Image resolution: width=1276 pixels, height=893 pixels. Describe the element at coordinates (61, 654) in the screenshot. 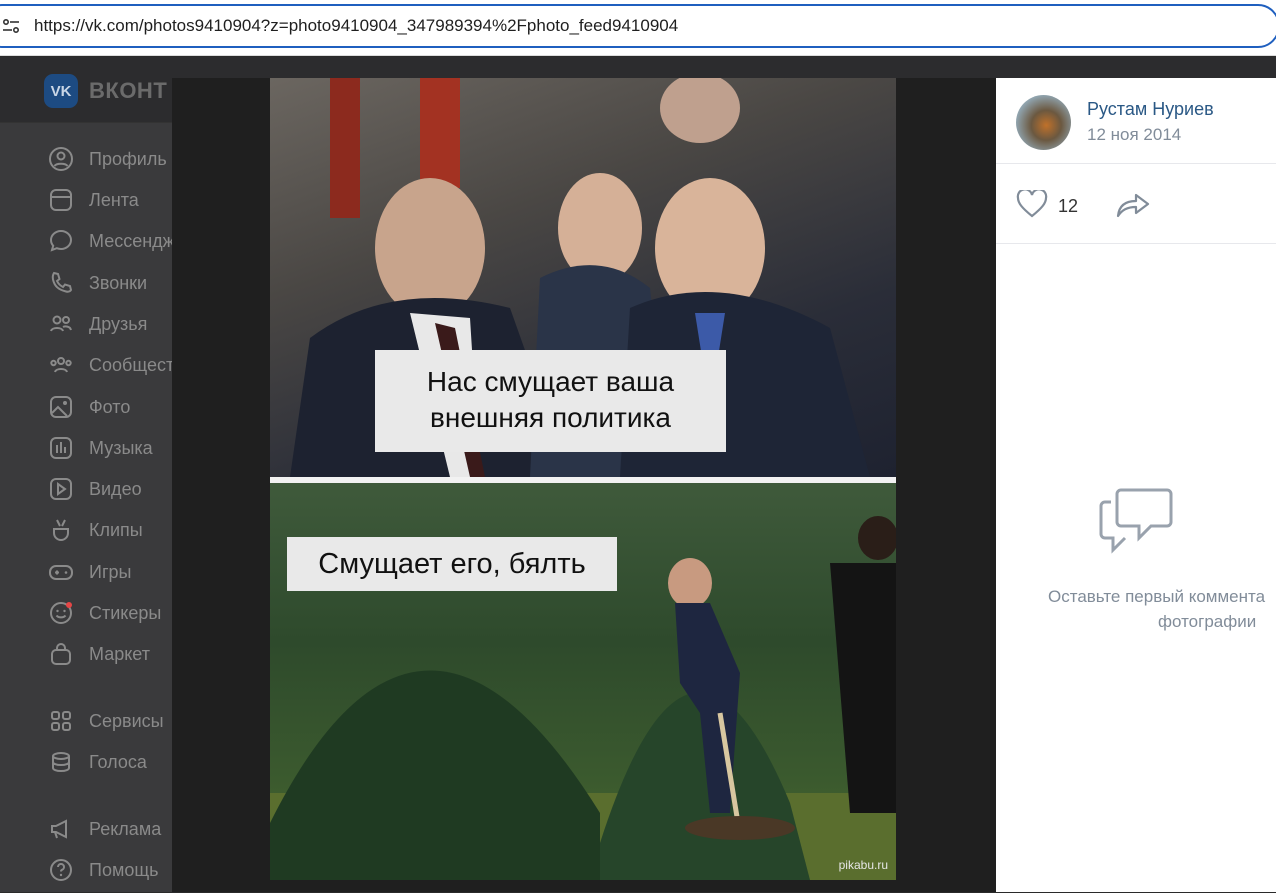

I see `market-bag-icon` at that location.